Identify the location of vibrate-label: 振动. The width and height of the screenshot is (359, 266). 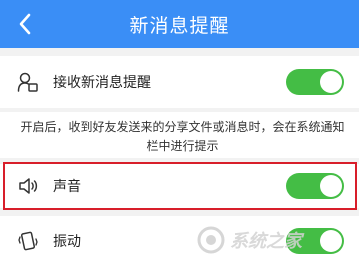
(67, 242).